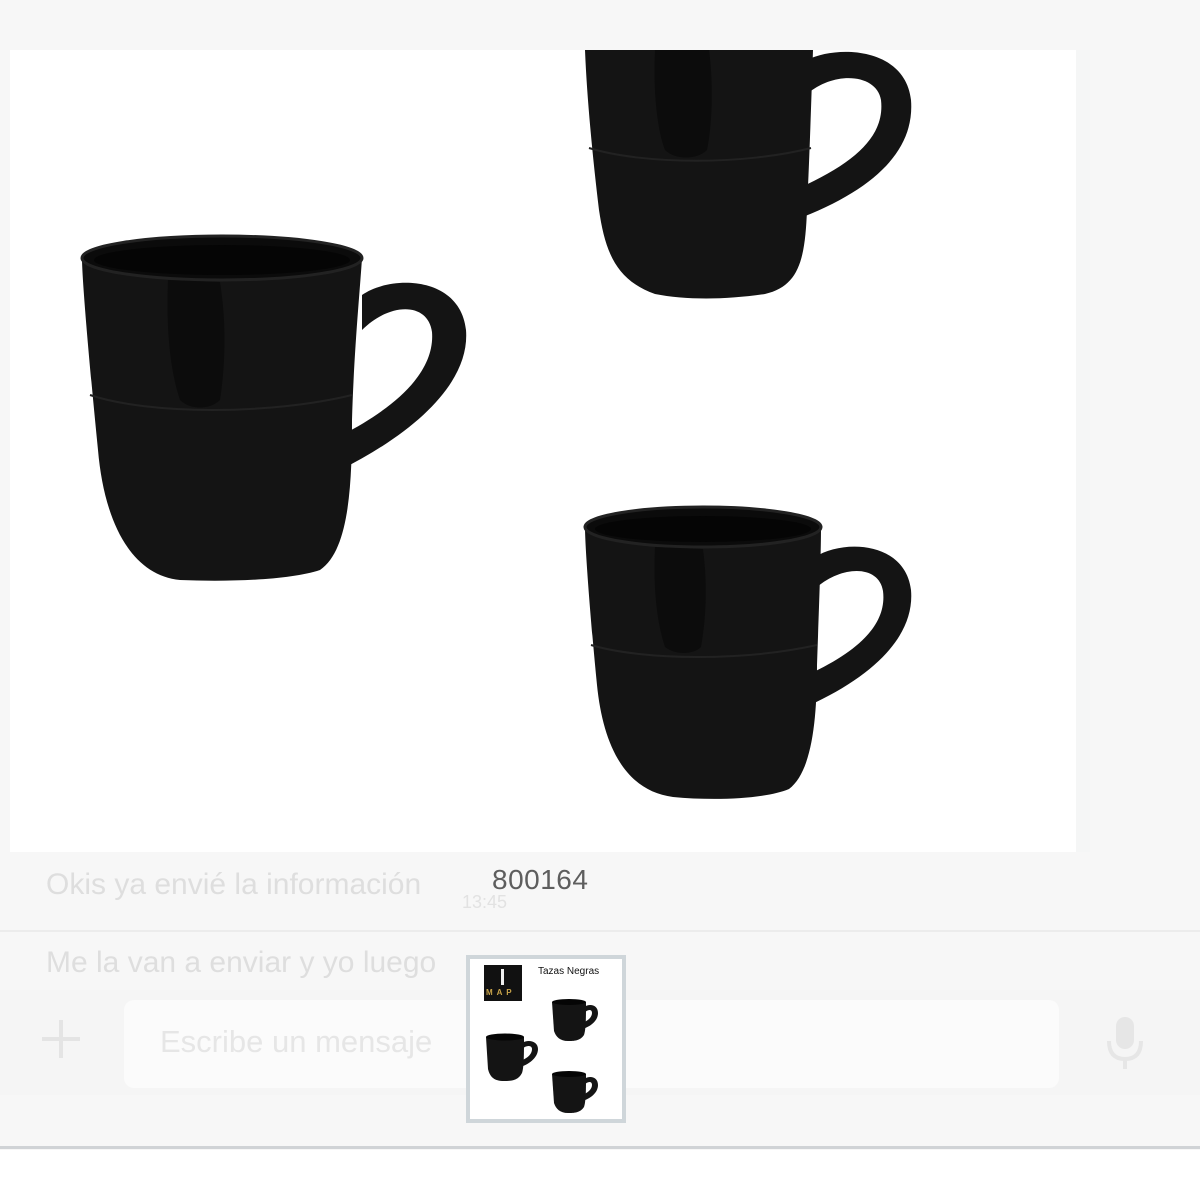  Describe the element at coordinates (1083, 451) in the screenshot. I see `image-viewer-edge` at that location.